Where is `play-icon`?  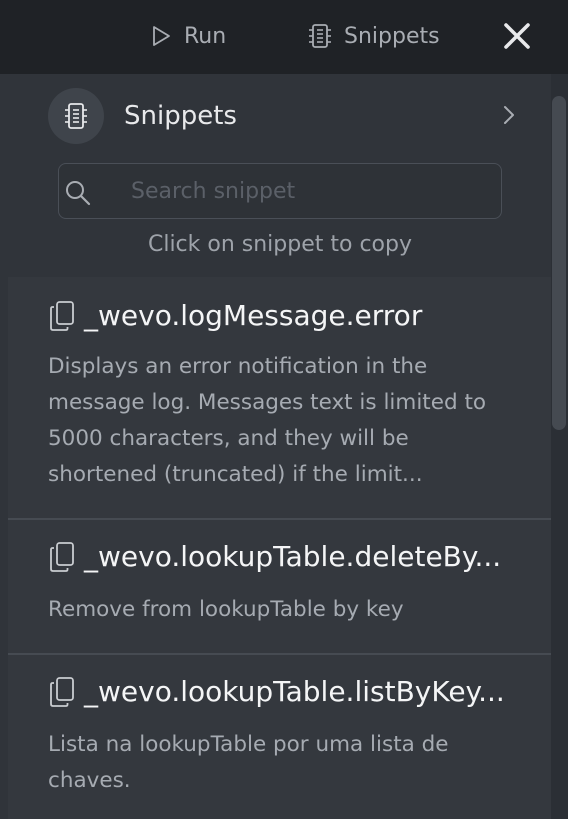 play-icon is located at coordinates (161, 36).